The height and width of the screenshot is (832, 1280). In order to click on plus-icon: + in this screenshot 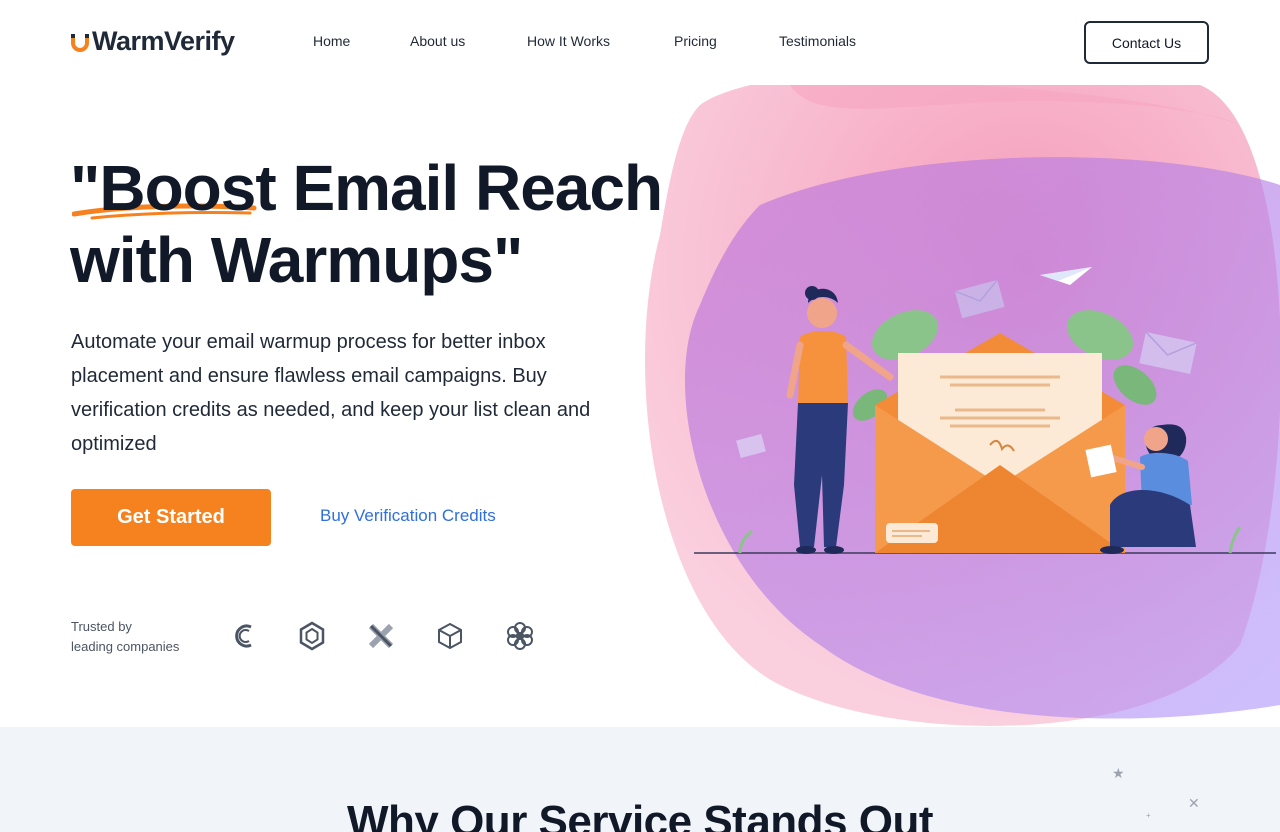, I will do `click(1148, 815)`.